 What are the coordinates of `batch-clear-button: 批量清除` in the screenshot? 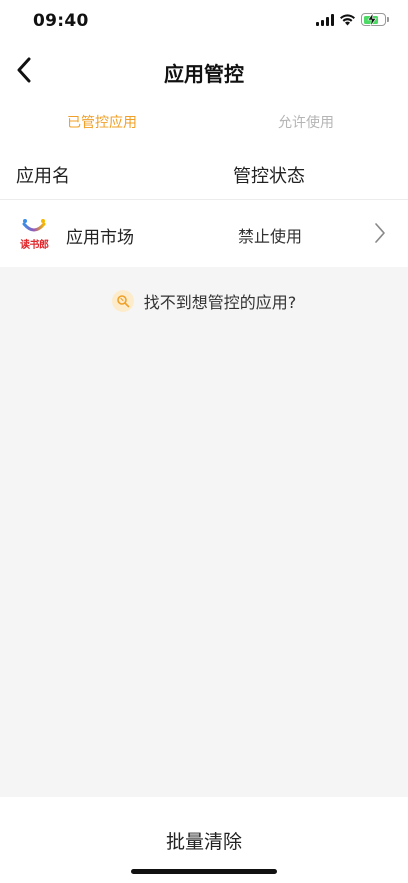 It's located at (204, 840).